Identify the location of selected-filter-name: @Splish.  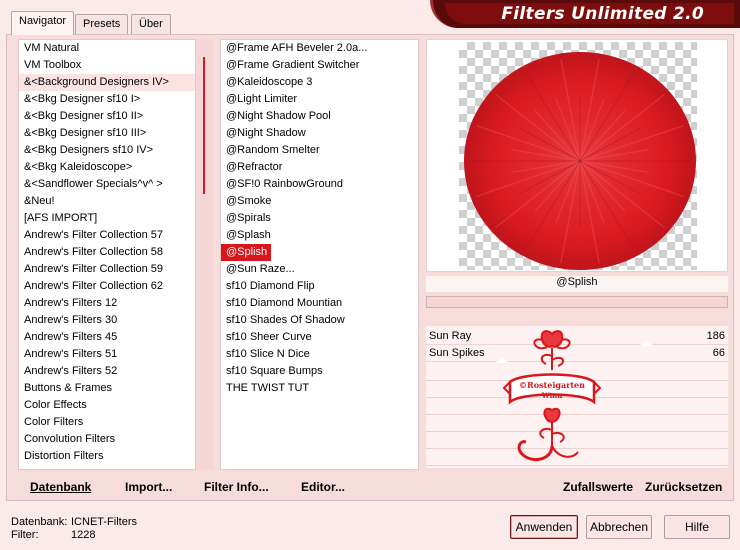
(577, 284).